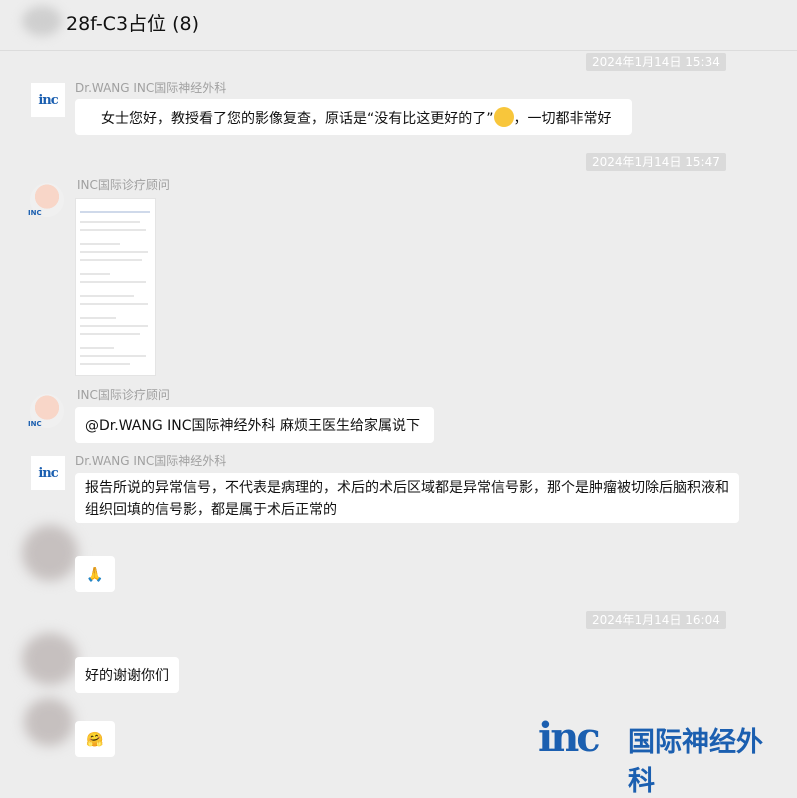 Image resolution: width=797 pixels, height=798 pixels. I want to click on message-bubble: 🙏, so click(95, 574).